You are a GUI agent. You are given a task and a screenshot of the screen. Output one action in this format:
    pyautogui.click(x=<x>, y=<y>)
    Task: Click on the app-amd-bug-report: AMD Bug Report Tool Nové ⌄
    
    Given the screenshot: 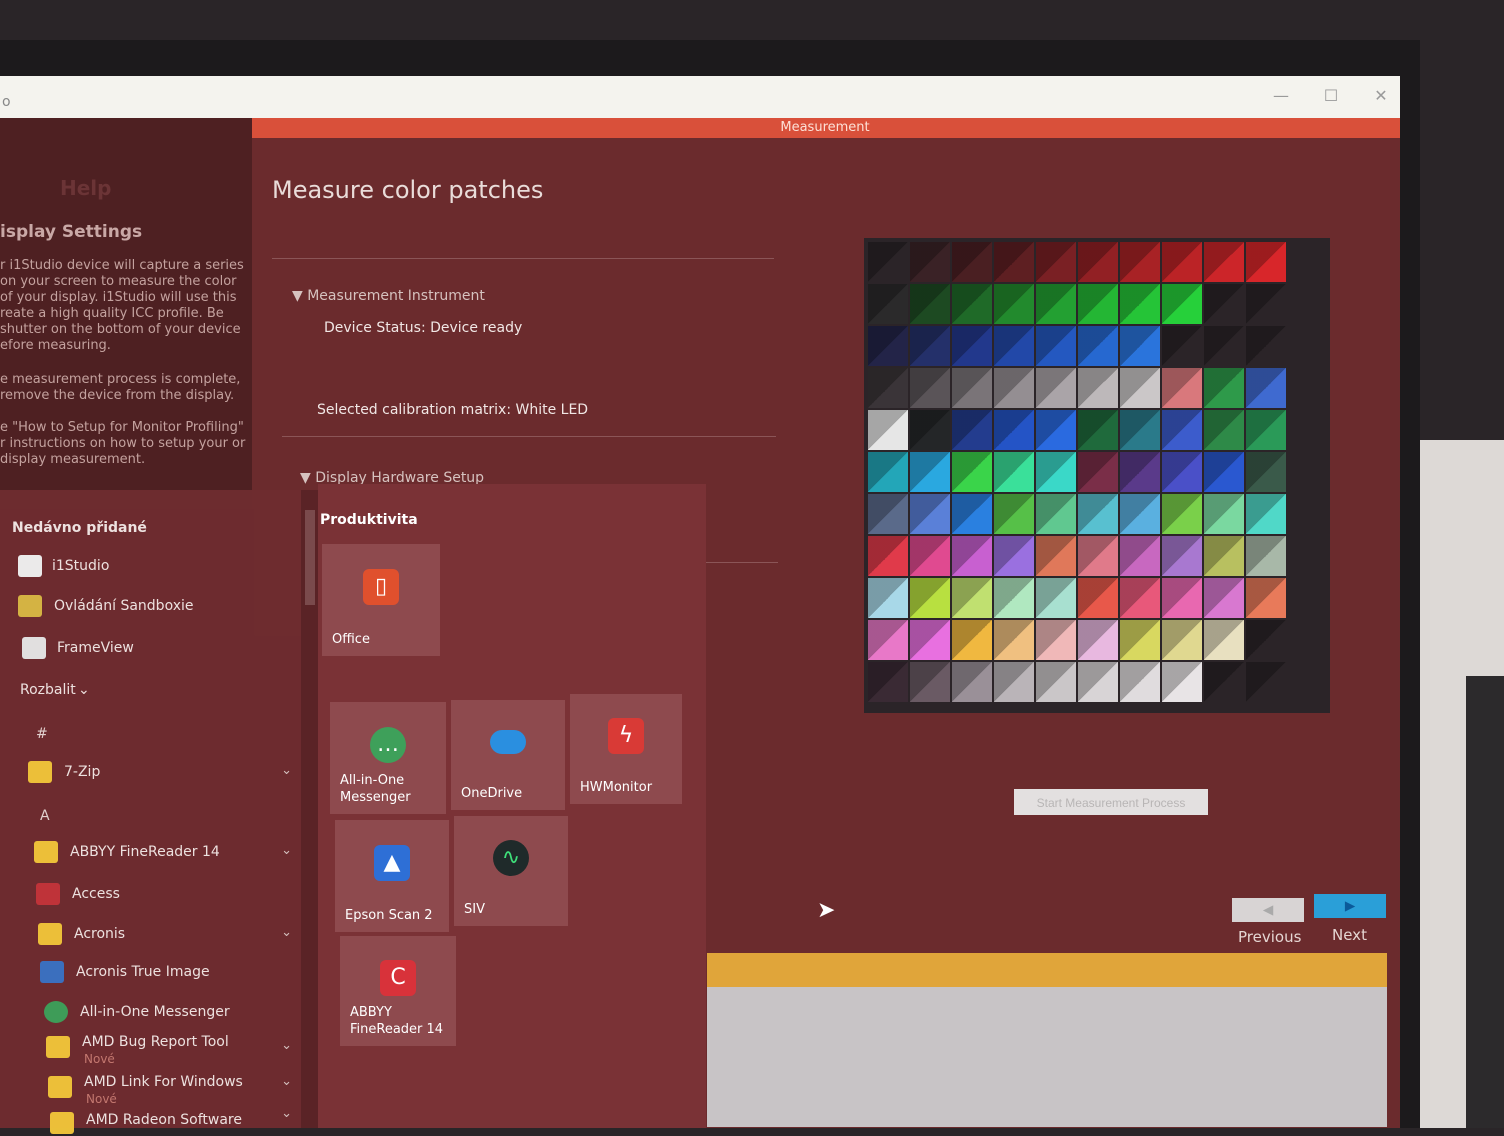 What is the action you would take?
    pyautogui.click(x=150, y=1047)
    